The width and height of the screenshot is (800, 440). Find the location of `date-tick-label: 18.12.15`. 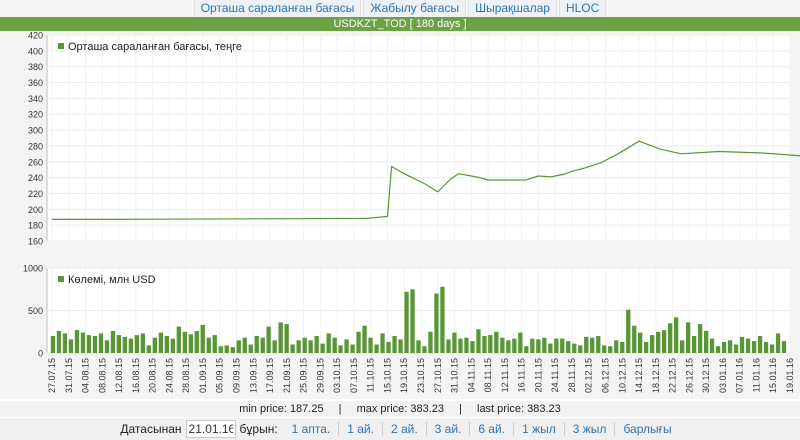

date-tick-label: 18.12.15 is located at coordinates (656, 375).